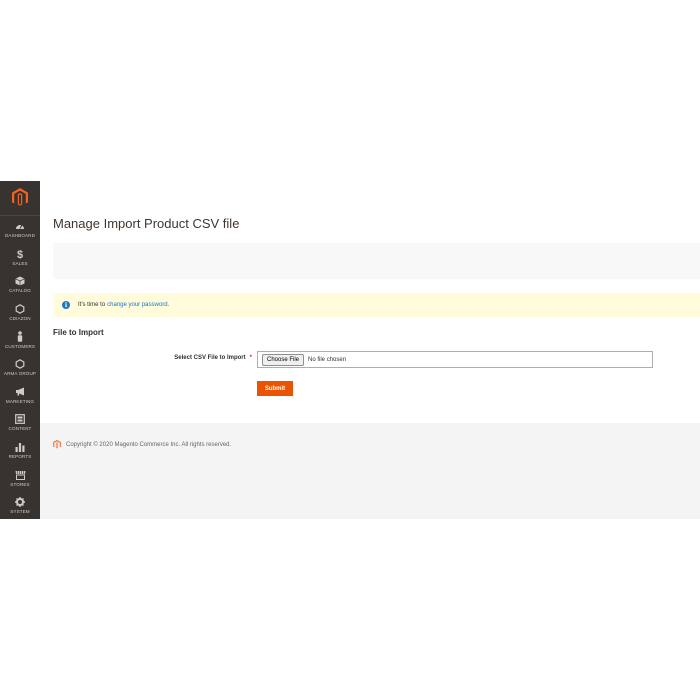  I want to click on sidebar-item-label: Cdiazon, so click(20, 319).